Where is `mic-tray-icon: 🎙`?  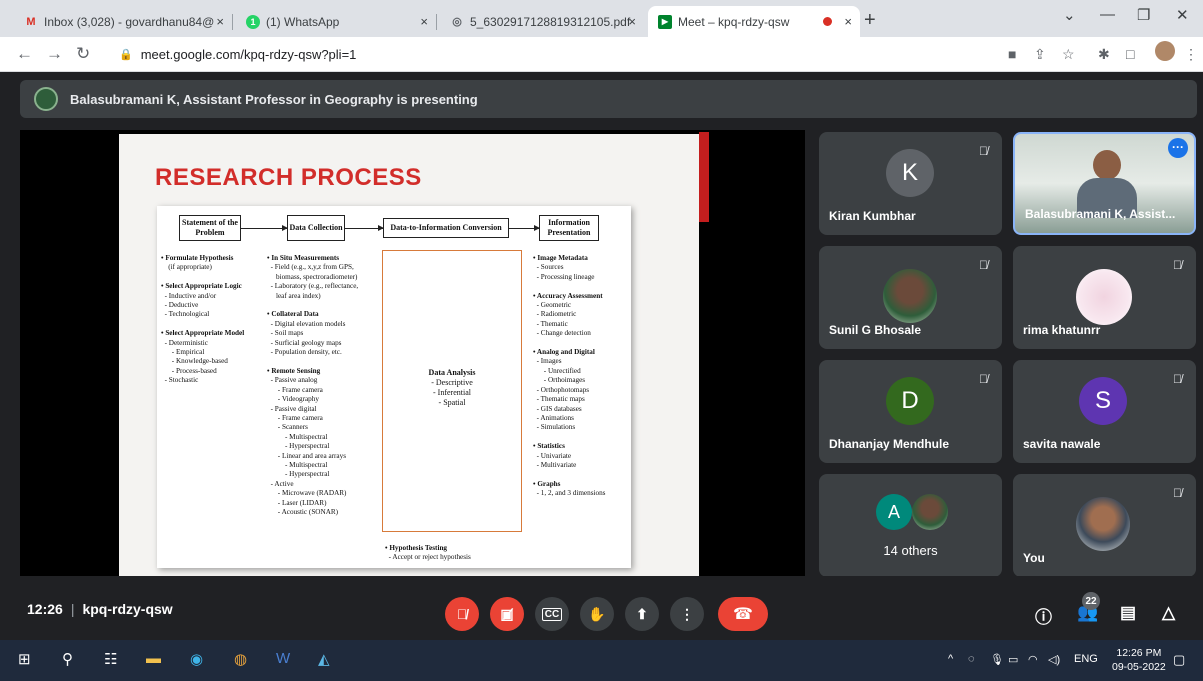
mic-tray-icon: 🎙 is located at coordinates (997, 659).